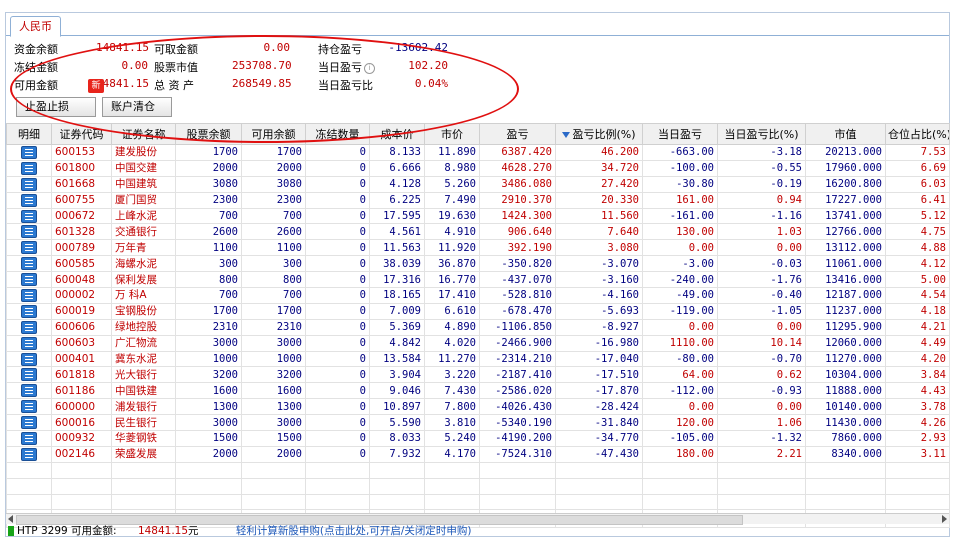  Describe the element at coordinates (143, 423) in the screenshot. I see `cell-name: 民生银行` at that location.